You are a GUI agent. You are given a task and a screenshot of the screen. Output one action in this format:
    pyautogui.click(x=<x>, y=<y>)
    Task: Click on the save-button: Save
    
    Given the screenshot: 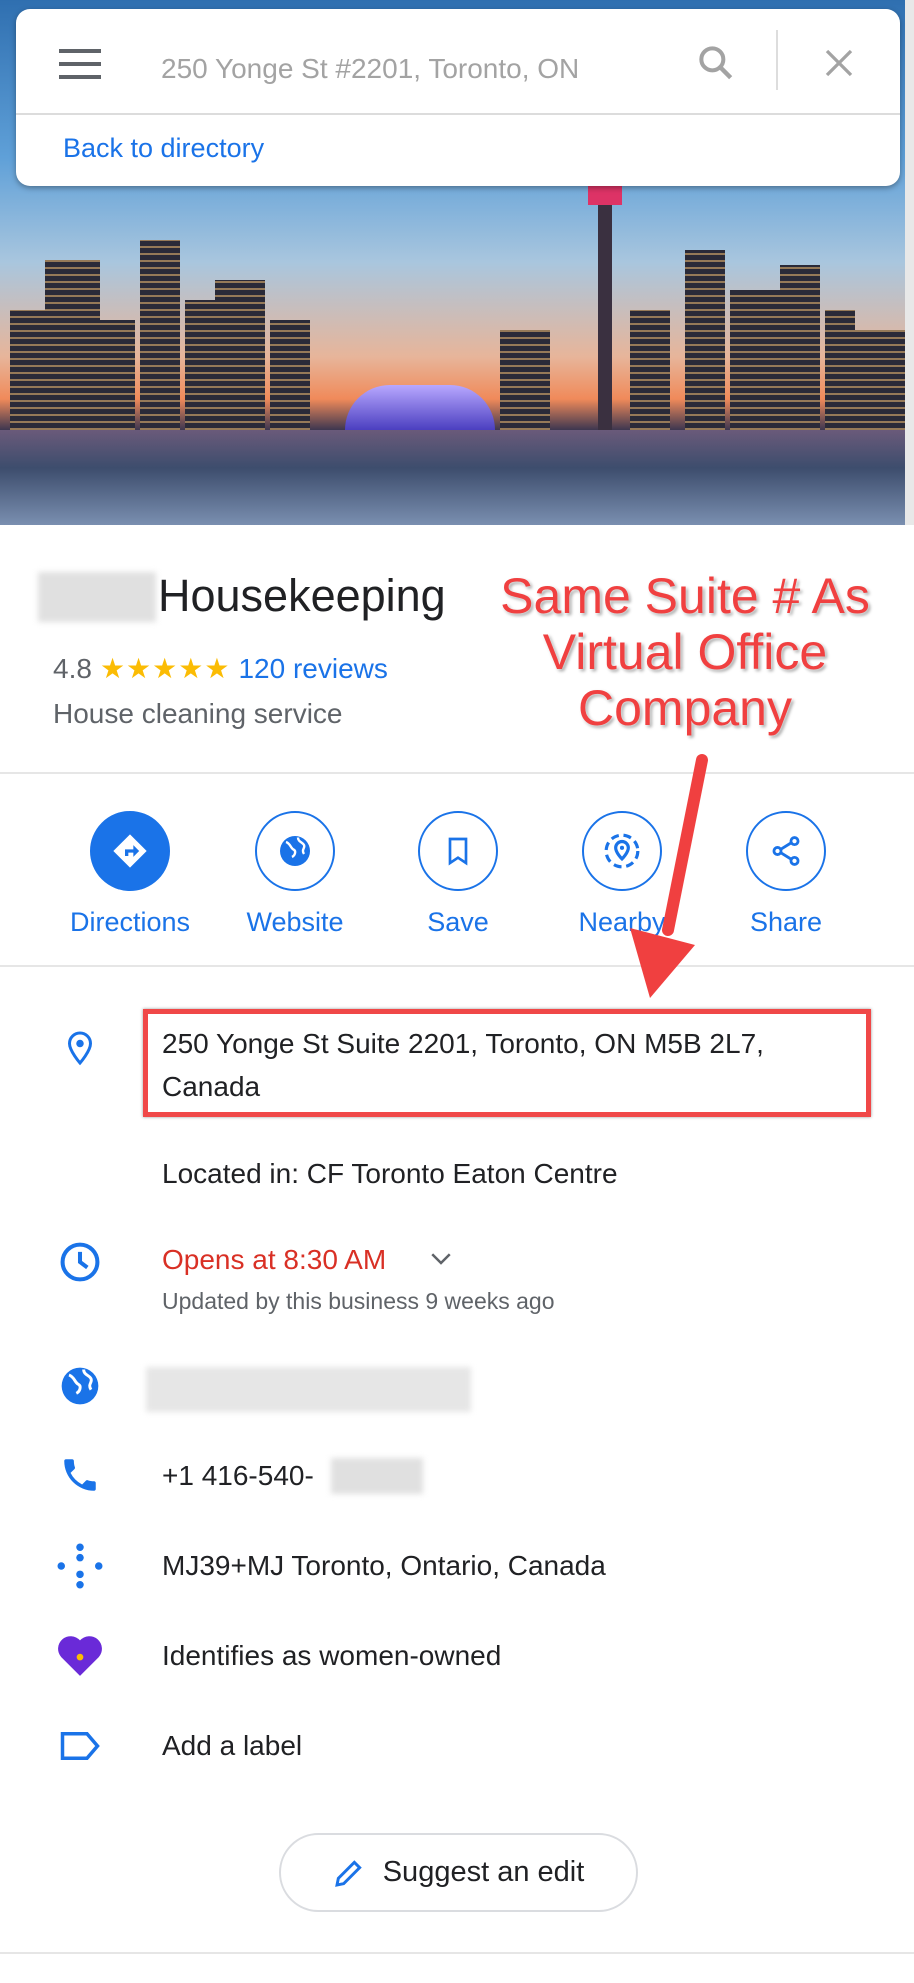 What is the action you would take?
    pyautogui.click(x=458, y=874)
    